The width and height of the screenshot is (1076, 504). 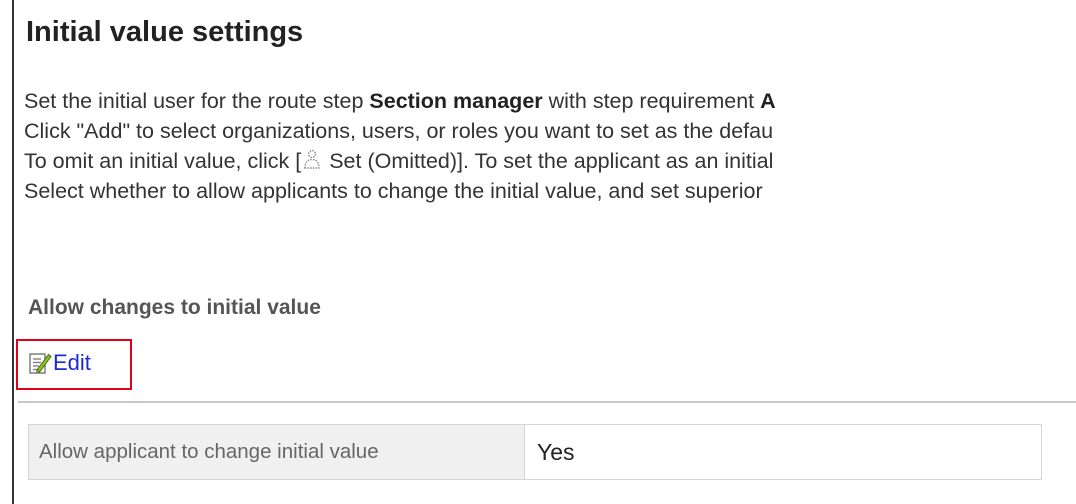 What do you see at coordinates (768, 101) in the screenshot?
I see `step-requirement-name: A` at bounding box center [768, 101].